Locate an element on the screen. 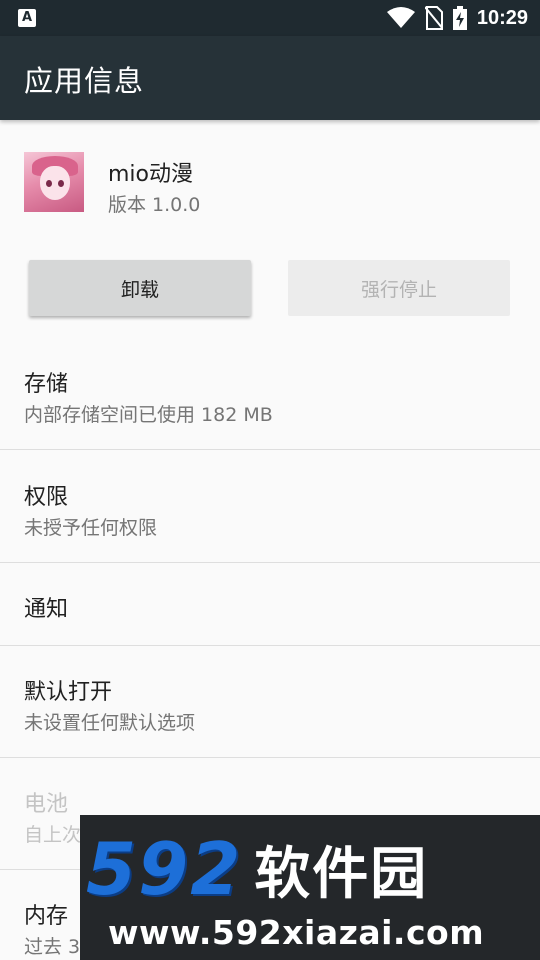 The image size is (540, 960). item-subtitle: 内部存储空间已使用 182 MB is located at coordinates (148, 415).